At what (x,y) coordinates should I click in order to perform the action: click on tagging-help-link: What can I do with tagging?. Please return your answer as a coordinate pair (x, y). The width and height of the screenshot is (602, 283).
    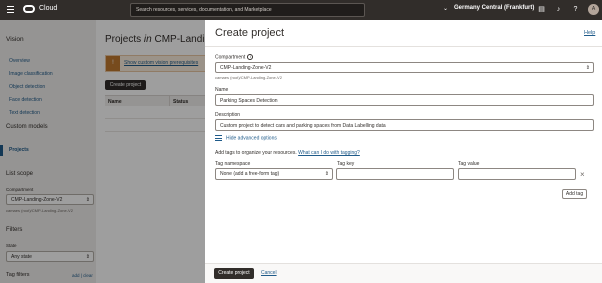
    Looking at the image, I should click on (329, 153).